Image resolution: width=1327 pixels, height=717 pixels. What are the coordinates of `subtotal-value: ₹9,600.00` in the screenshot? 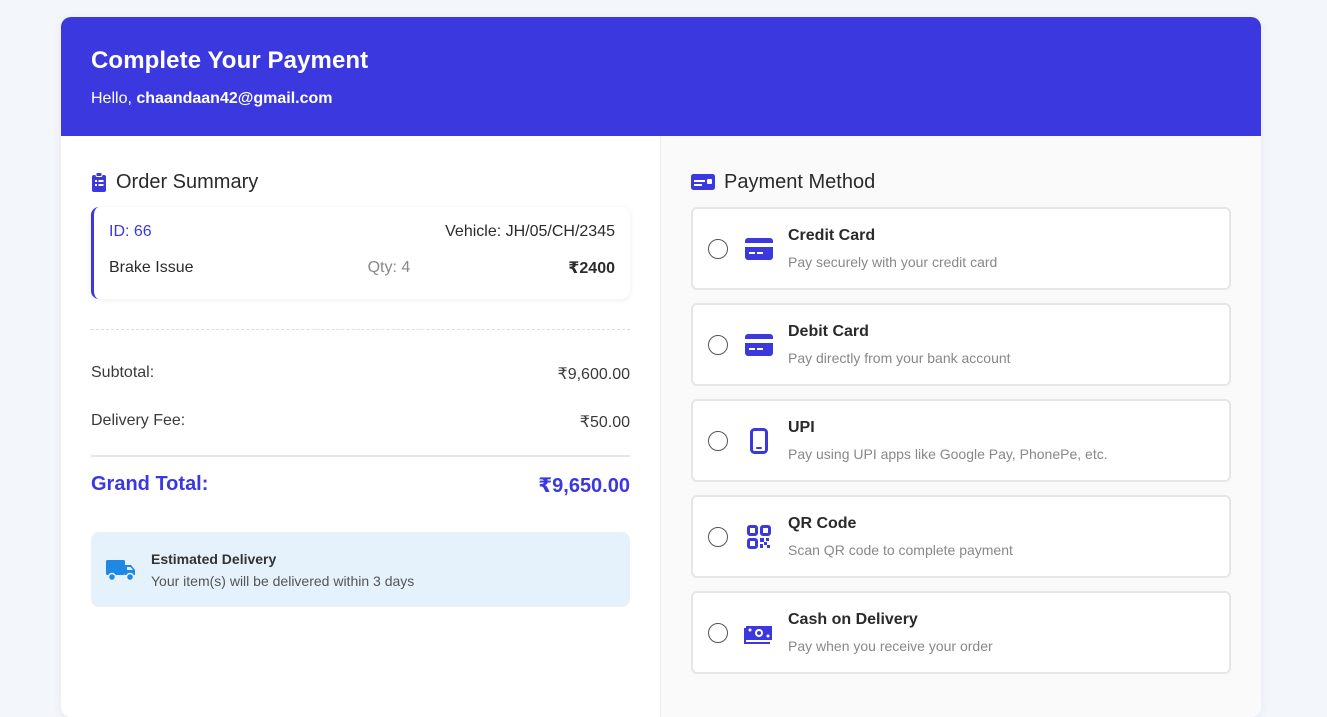 It's located at (593, 374).